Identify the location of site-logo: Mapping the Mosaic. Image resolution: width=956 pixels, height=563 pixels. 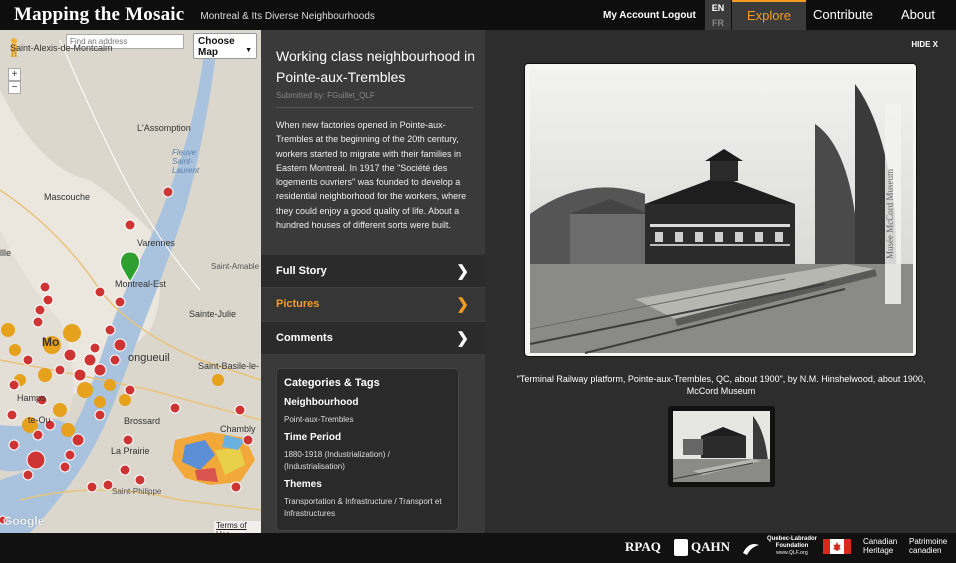
(99, 15).